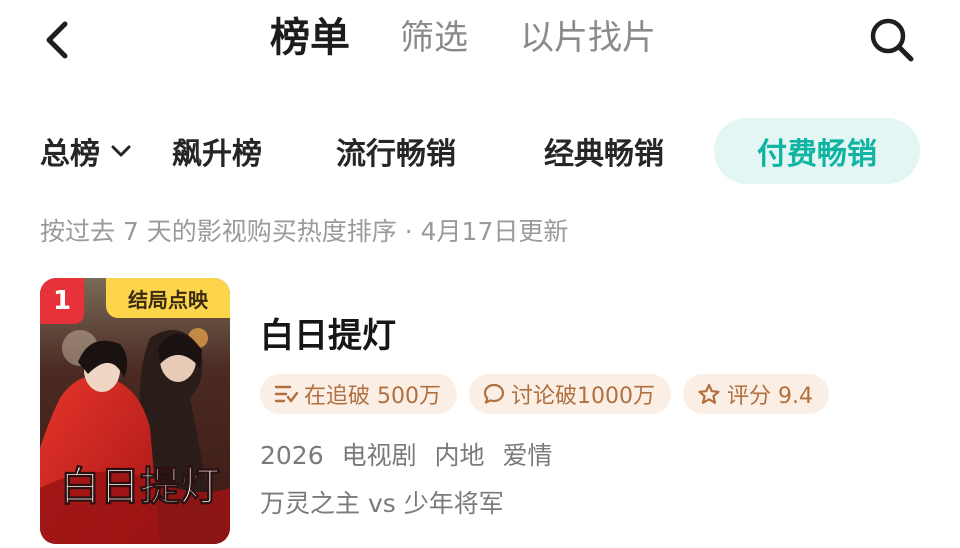  Describe the element at coordinates (396, 151) in the screenshot. I see `rank-tab-popular: 流行畅销` at that location.